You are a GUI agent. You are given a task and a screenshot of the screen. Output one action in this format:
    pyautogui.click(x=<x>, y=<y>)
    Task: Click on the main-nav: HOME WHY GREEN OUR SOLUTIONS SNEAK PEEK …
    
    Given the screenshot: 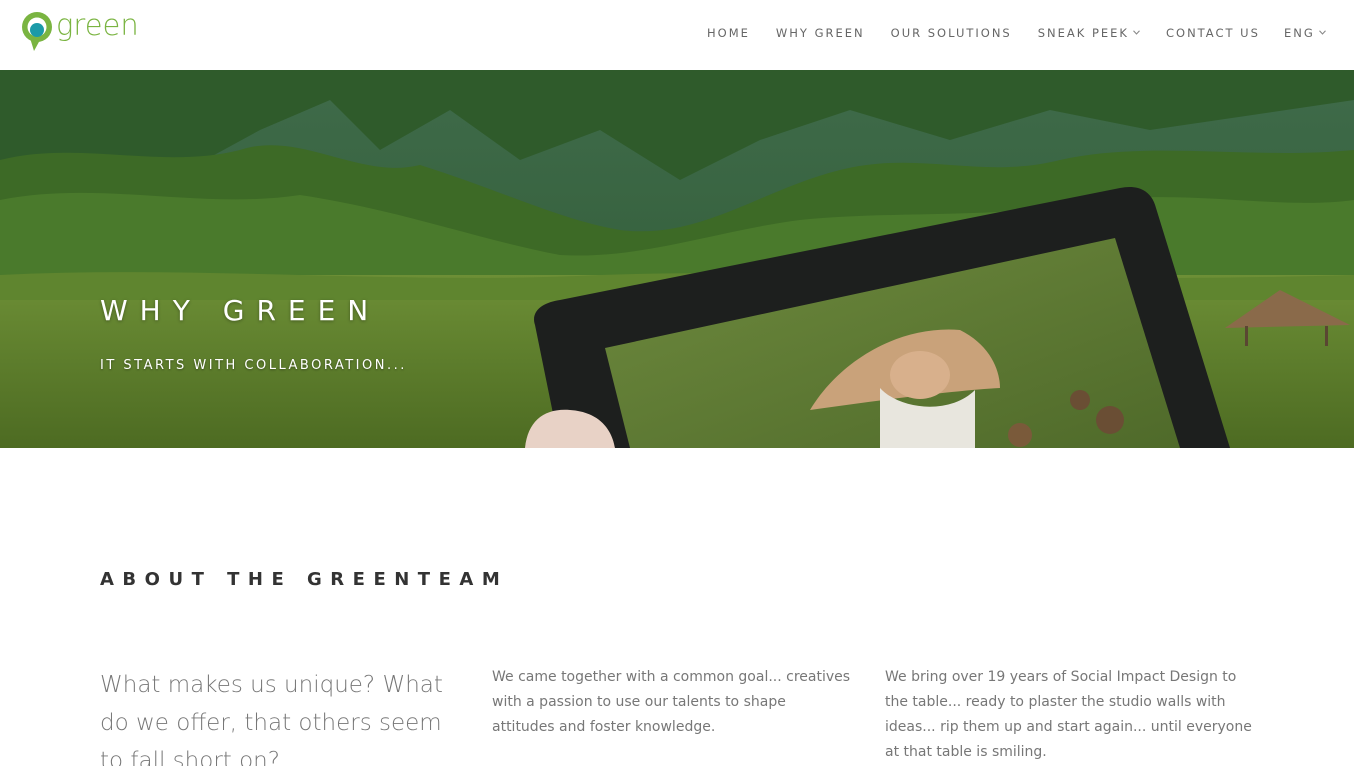 What is the action you would take?
    pyautogui.click(x=983, y=33)
    